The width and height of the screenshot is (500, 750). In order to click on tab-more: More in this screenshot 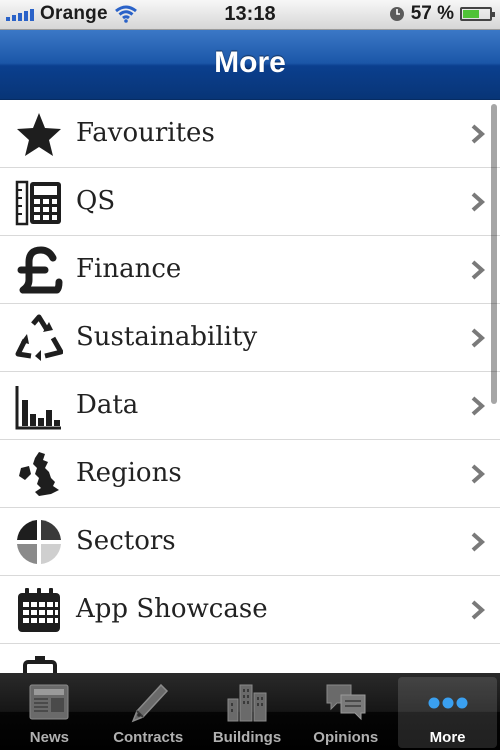, I will do `click(447, 712)`.